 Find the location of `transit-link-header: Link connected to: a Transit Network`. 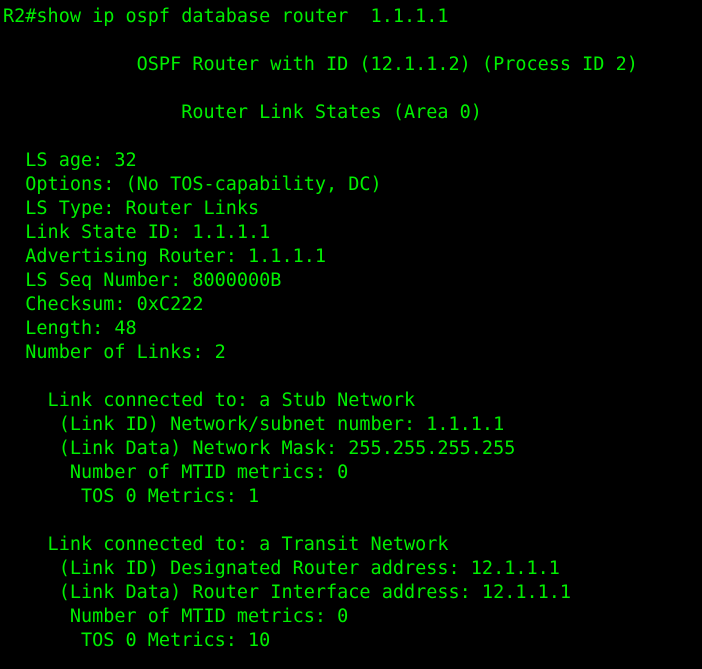

transit-link-header: Link connected to: a Transit Network is located at coordinates (226, 544).